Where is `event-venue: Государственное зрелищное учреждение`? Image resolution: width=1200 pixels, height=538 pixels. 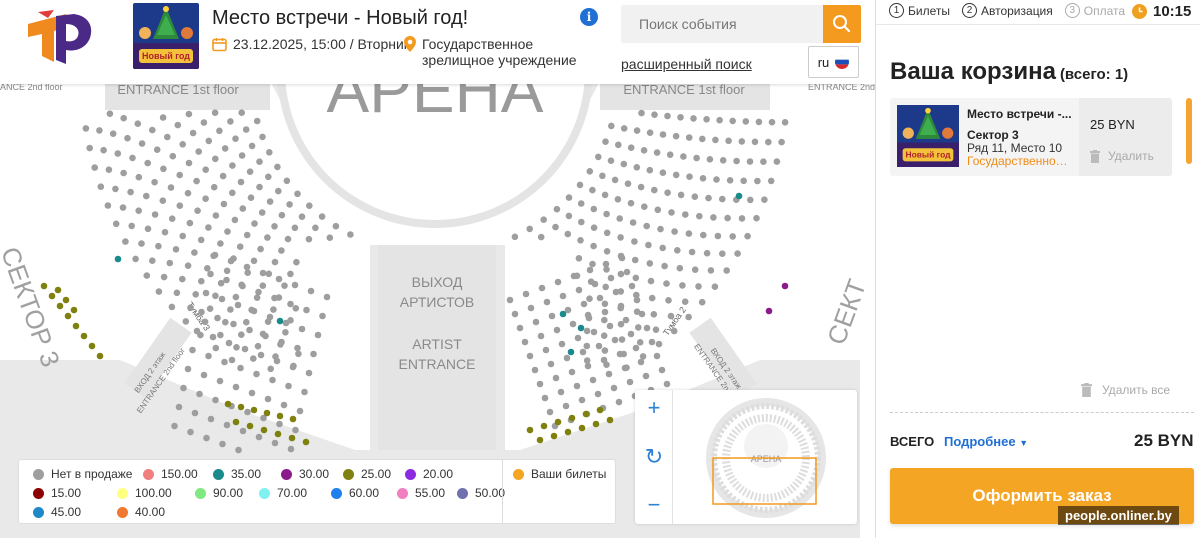
event-venue: Государственное зрелищное учреждение is located at coordinates (498, 52).